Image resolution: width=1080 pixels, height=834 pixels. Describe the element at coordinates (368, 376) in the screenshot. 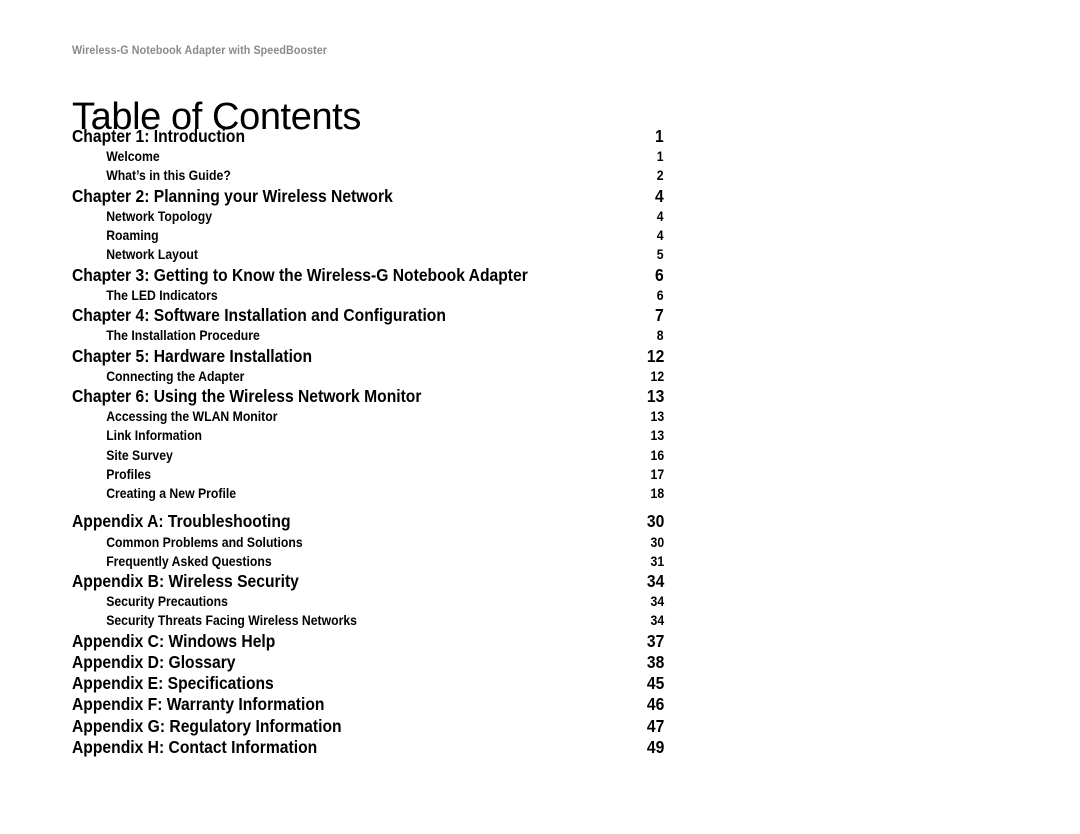

I see `toc-entry: Connecting the Adapter 12` at that location.